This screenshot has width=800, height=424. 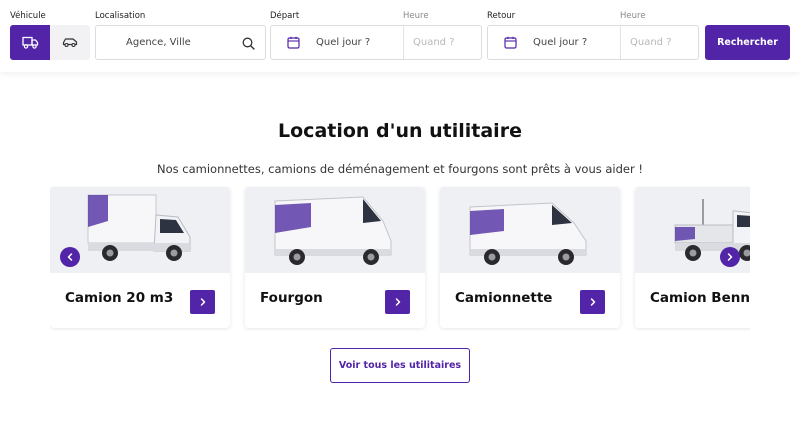 What do you see at coordinates (343, 42) in the screenshot?
I see `departure-date-input: Quel jour ?` at bounding box center [343, 42].